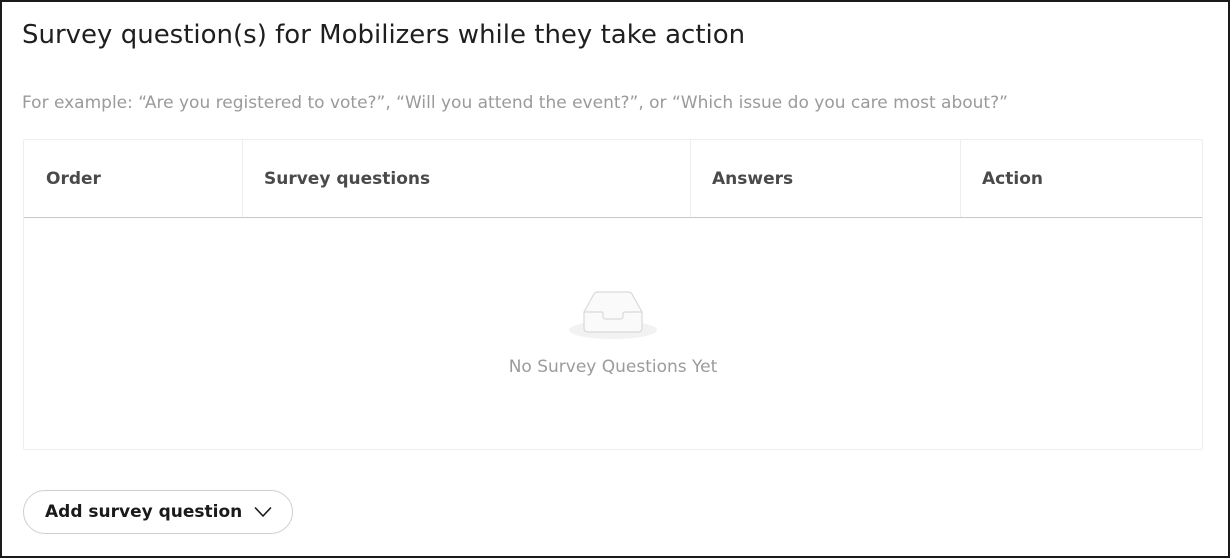 This screenshot has width=1230, height=558. Describe the element at coordinates (263, 512) in the screenshot. I see `chevron-down-icon` at that location.